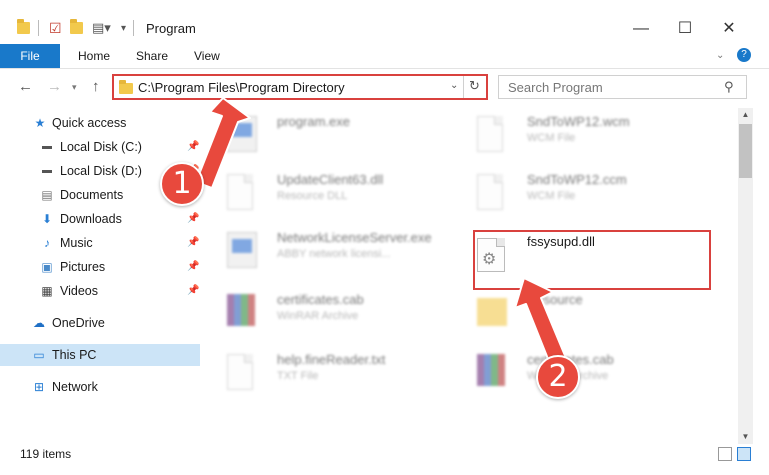 The height and width of the screenshot is (475, 769). I want to click on item-count: 119 items, so click(46, 454).